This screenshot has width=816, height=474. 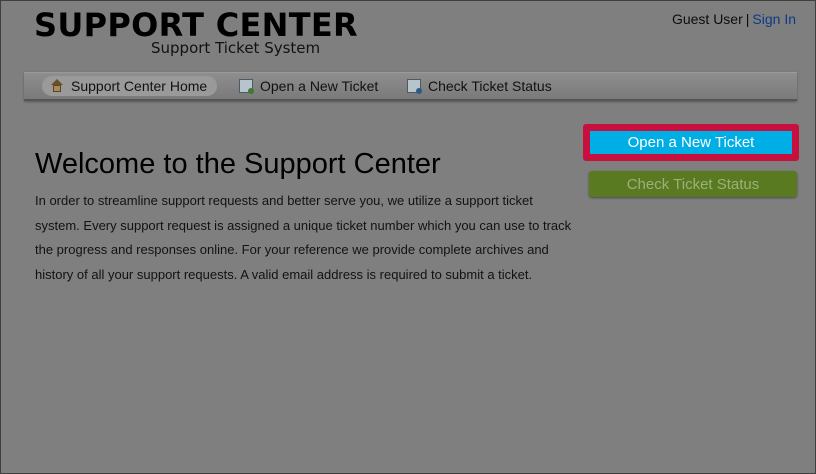 I want to click on home-icon, so click(x=57, y=86).